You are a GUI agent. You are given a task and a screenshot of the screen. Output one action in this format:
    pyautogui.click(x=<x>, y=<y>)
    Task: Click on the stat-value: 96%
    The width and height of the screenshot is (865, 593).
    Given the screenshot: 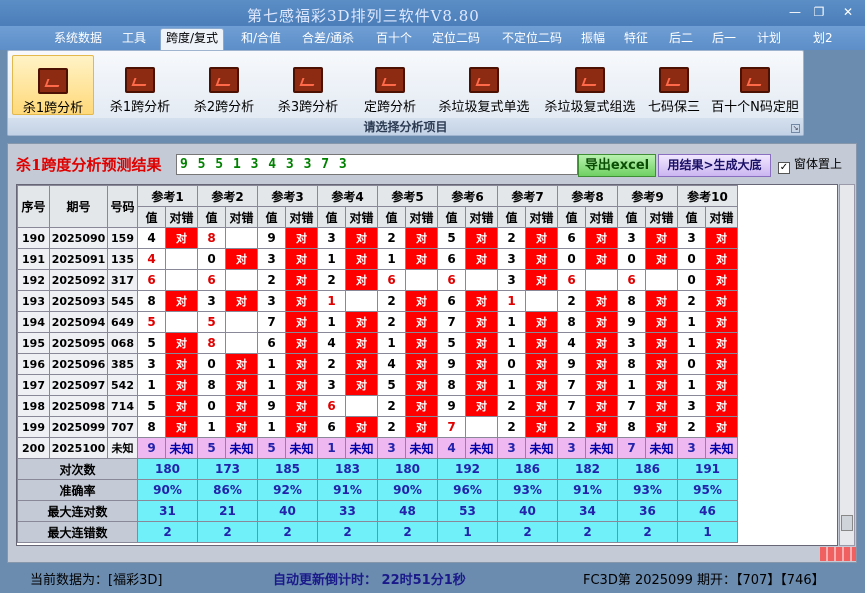 What is the action you would take?
    pyautogui.click(x=467, y=490)
    